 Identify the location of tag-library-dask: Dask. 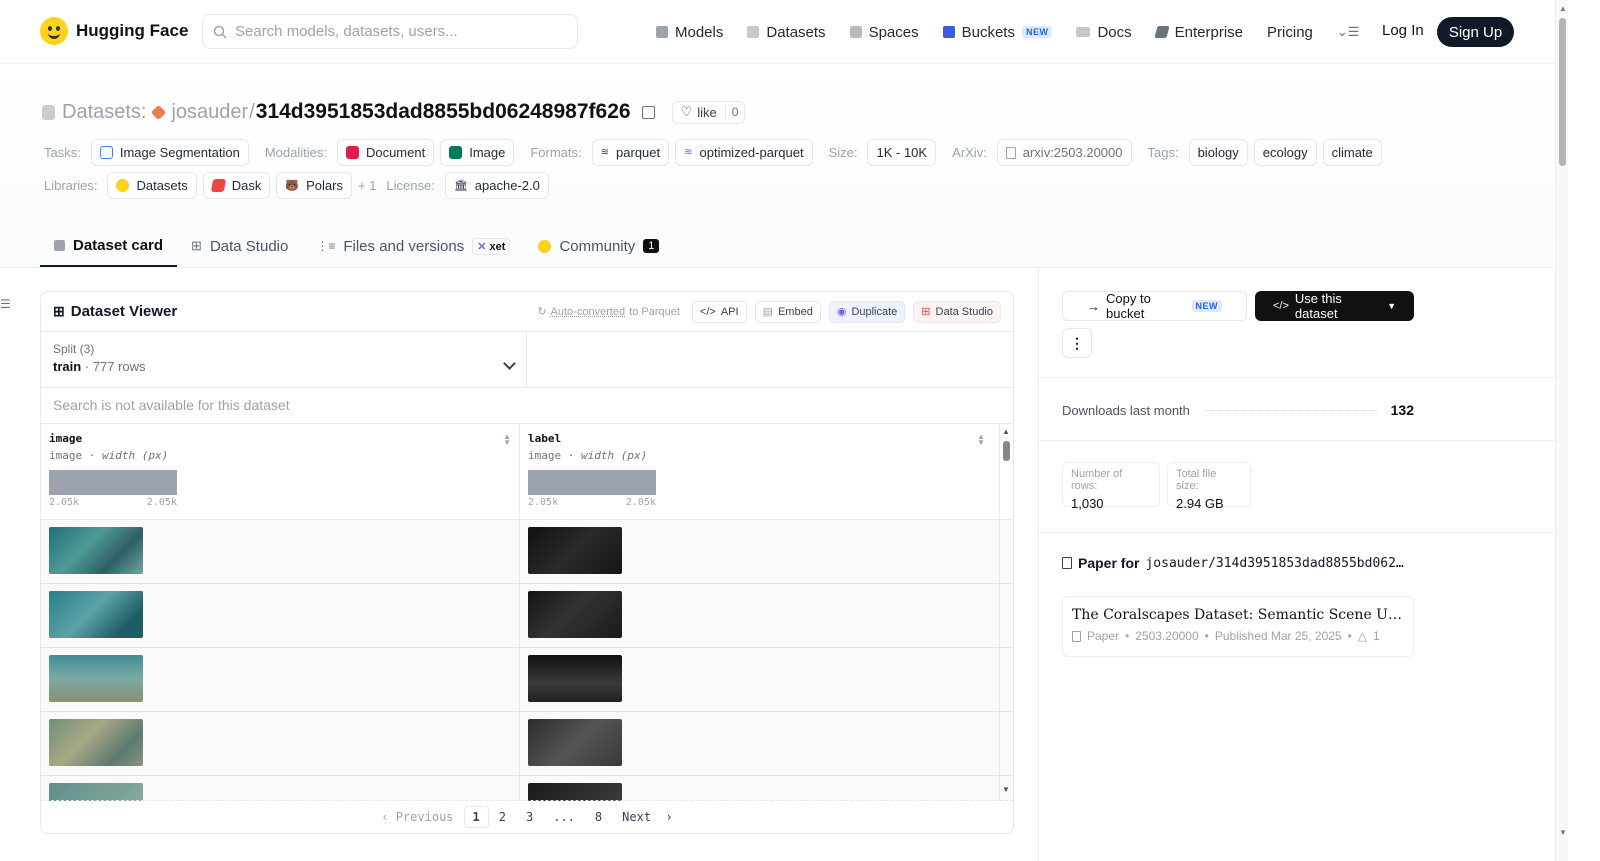
(236, 185).